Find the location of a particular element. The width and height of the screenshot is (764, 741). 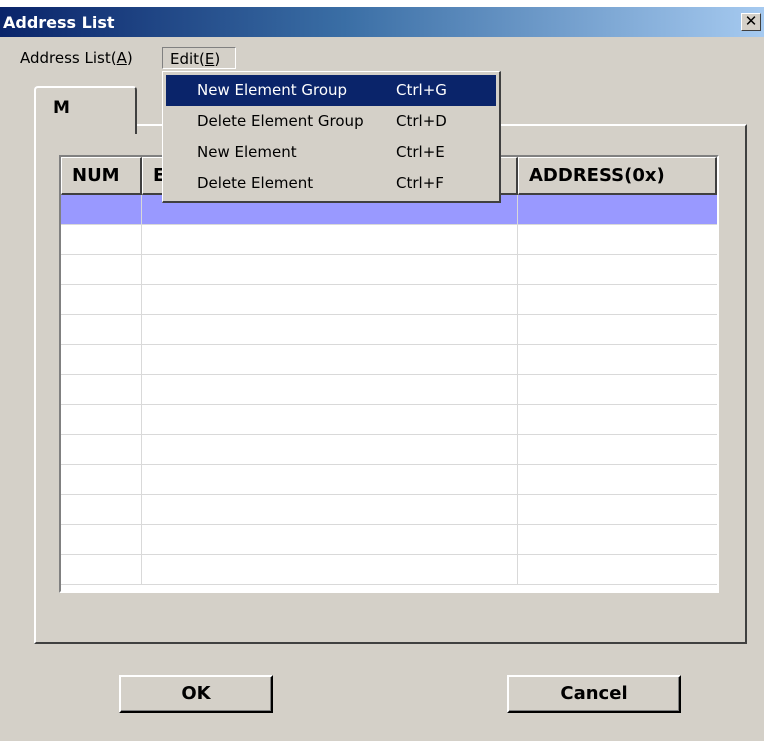

menu-item-delete-element: Delete Element Ctrl+F is located at coordinates (331, 183).